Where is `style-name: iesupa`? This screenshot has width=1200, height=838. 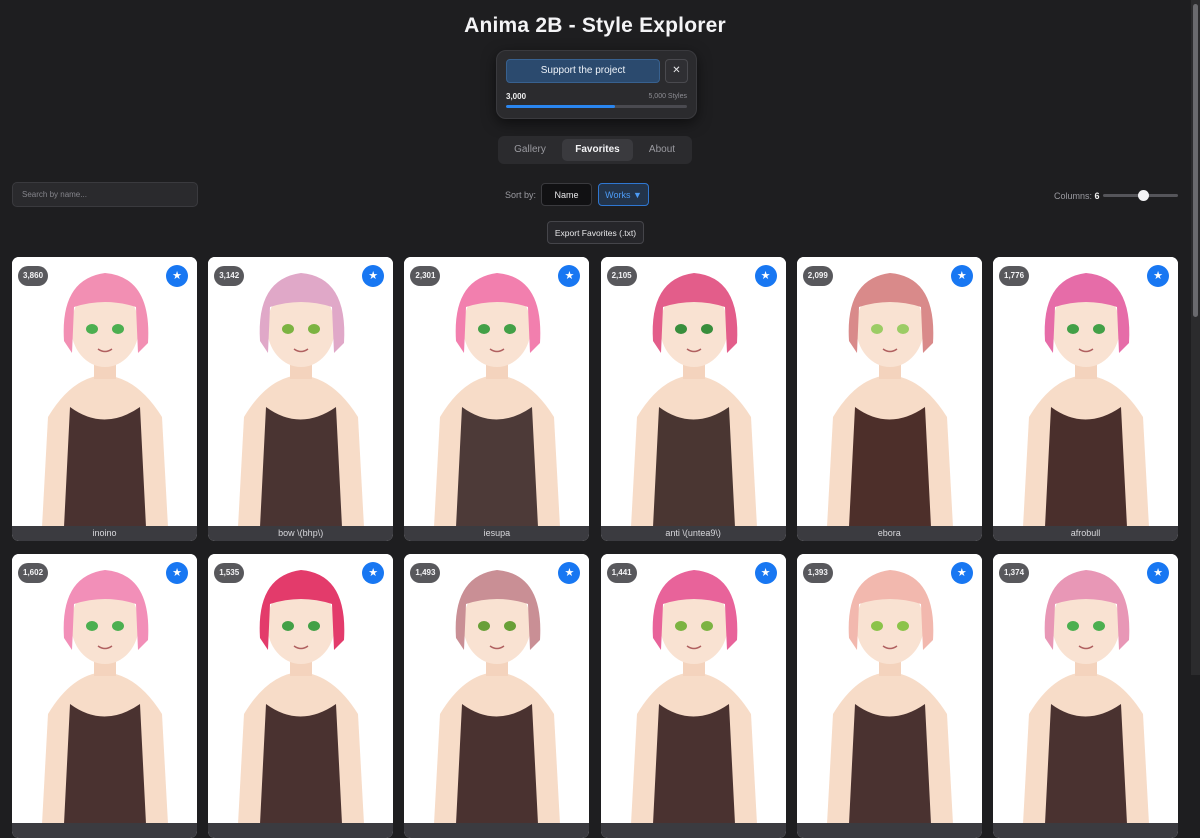 style-name: iesupa is located at coordinates (497, 533).